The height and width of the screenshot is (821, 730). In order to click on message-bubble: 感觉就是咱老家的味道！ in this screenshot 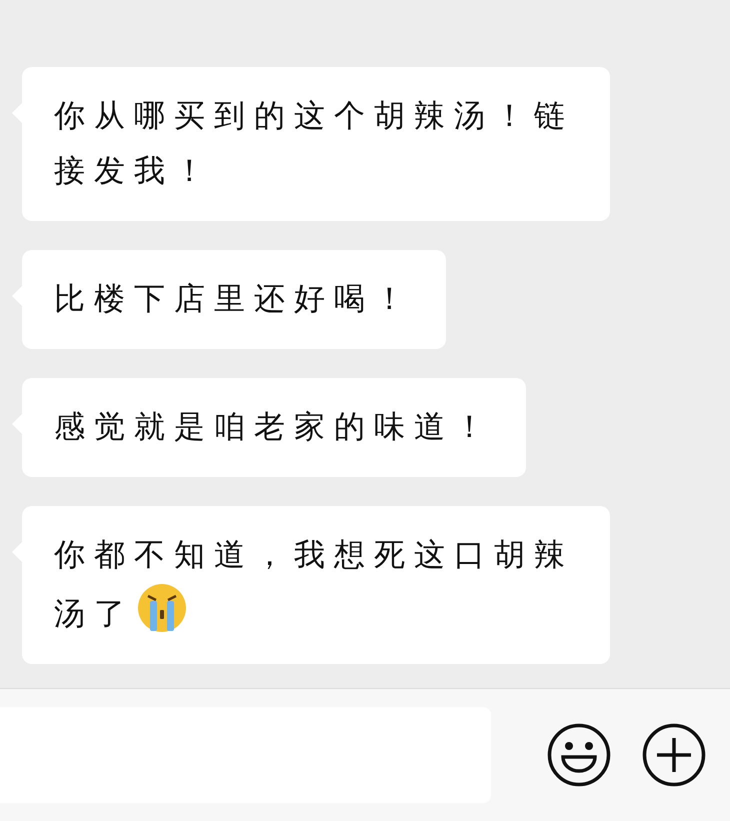, I will do `click(274, 427)`.